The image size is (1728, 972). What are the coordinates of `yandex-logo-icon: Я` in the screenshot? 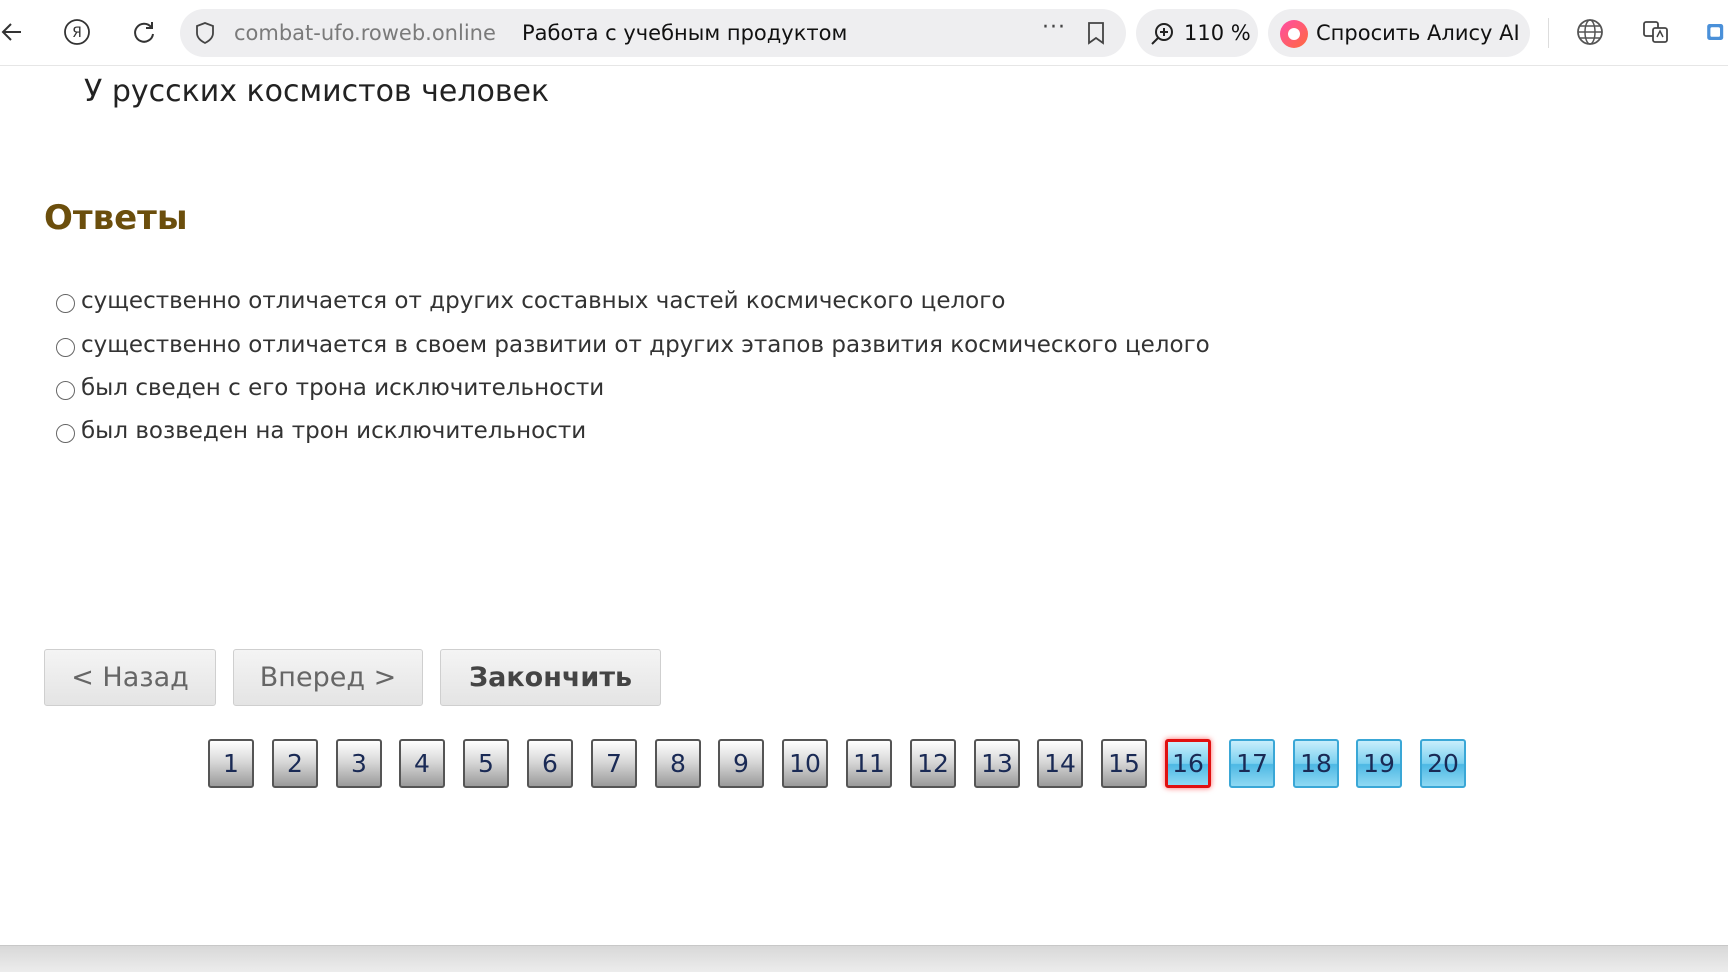 It's located at (77, 32).